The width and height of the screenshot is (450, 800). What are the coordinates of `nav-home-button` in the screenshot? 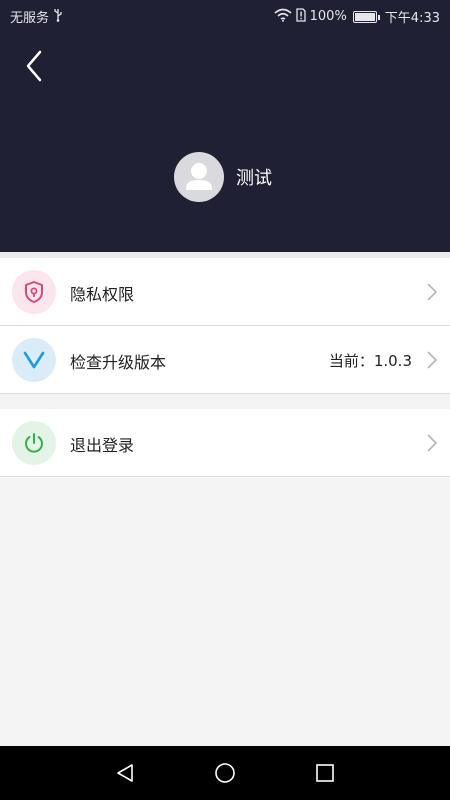 It's located at (225, 773).